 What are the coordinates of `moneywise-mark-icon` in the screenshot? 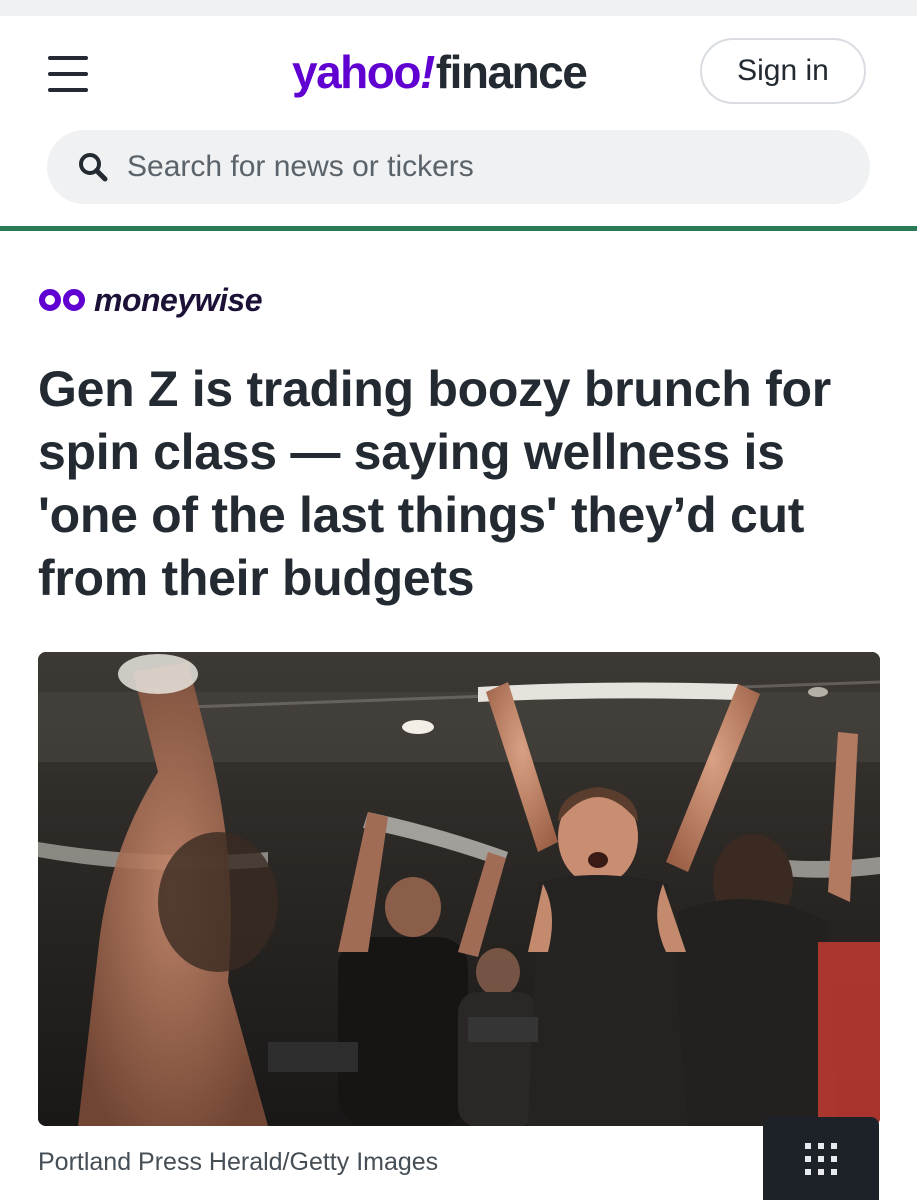 It's located at (62, 300).